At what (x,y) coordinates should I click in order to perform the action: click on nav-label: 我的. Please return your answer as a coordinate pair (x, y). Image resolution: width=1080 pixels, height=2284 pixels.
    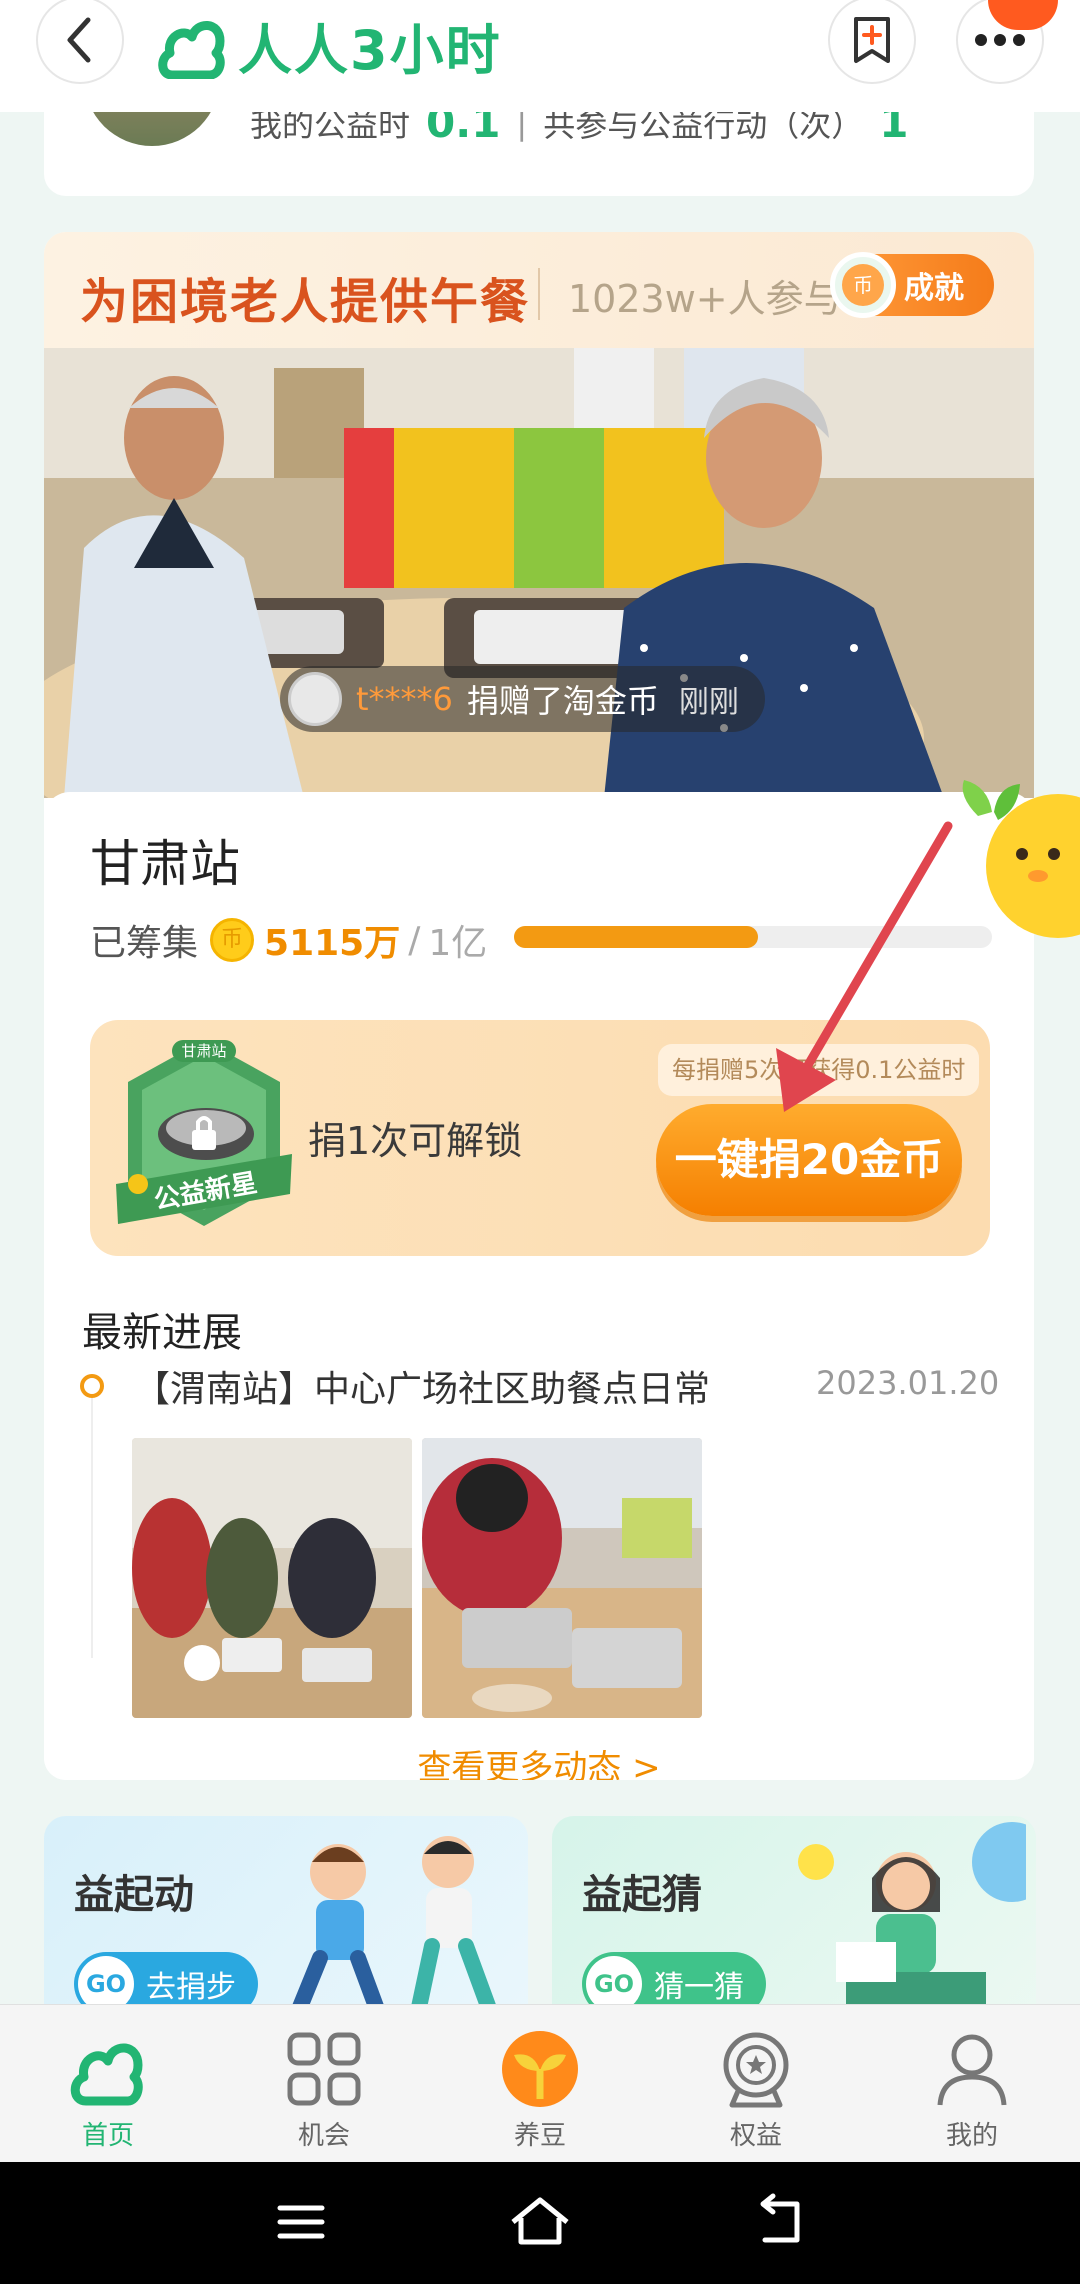
    Looking at the image, I should click on (971, 2136).